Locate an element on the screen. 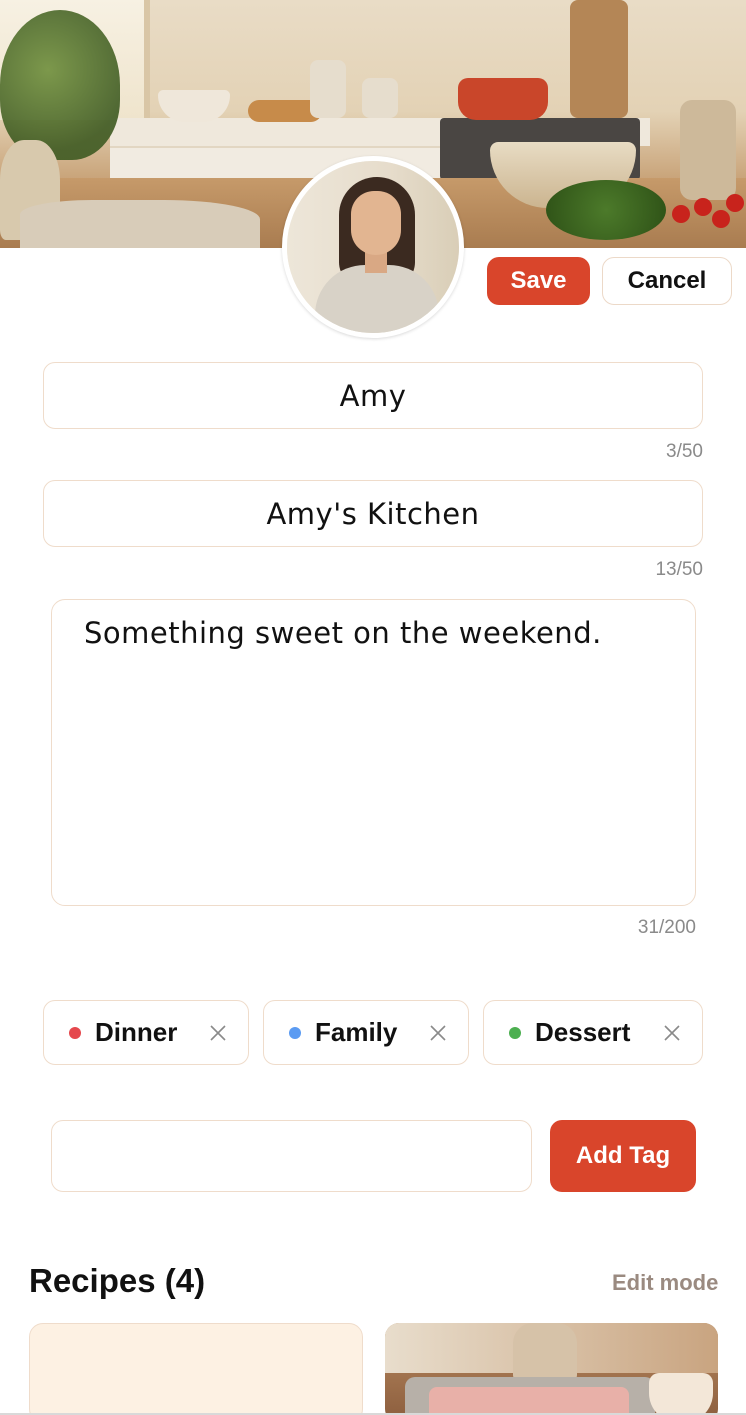 This screenshot has height=1415, width=746. tag-label: Dessert is located at coordinates (583, 1032).